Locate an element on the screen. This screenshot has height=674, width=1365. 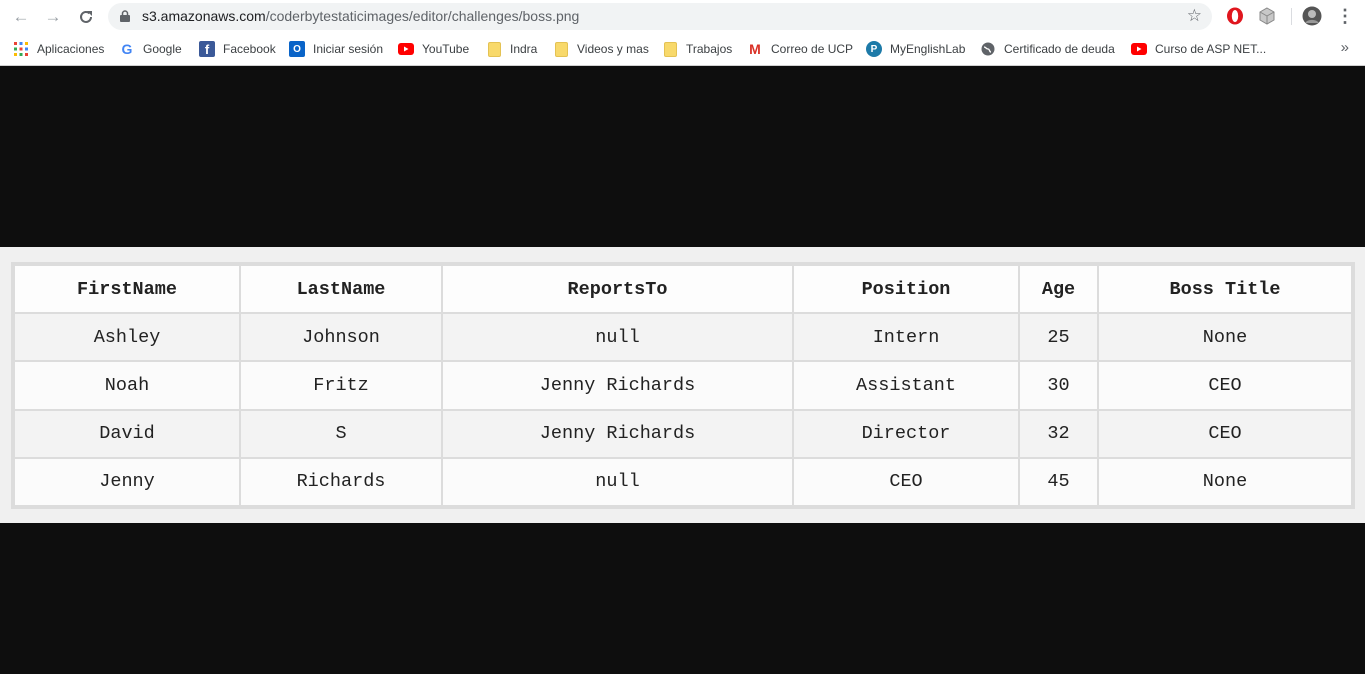
cell-age: 32 is located at coordinates (1058, 433).